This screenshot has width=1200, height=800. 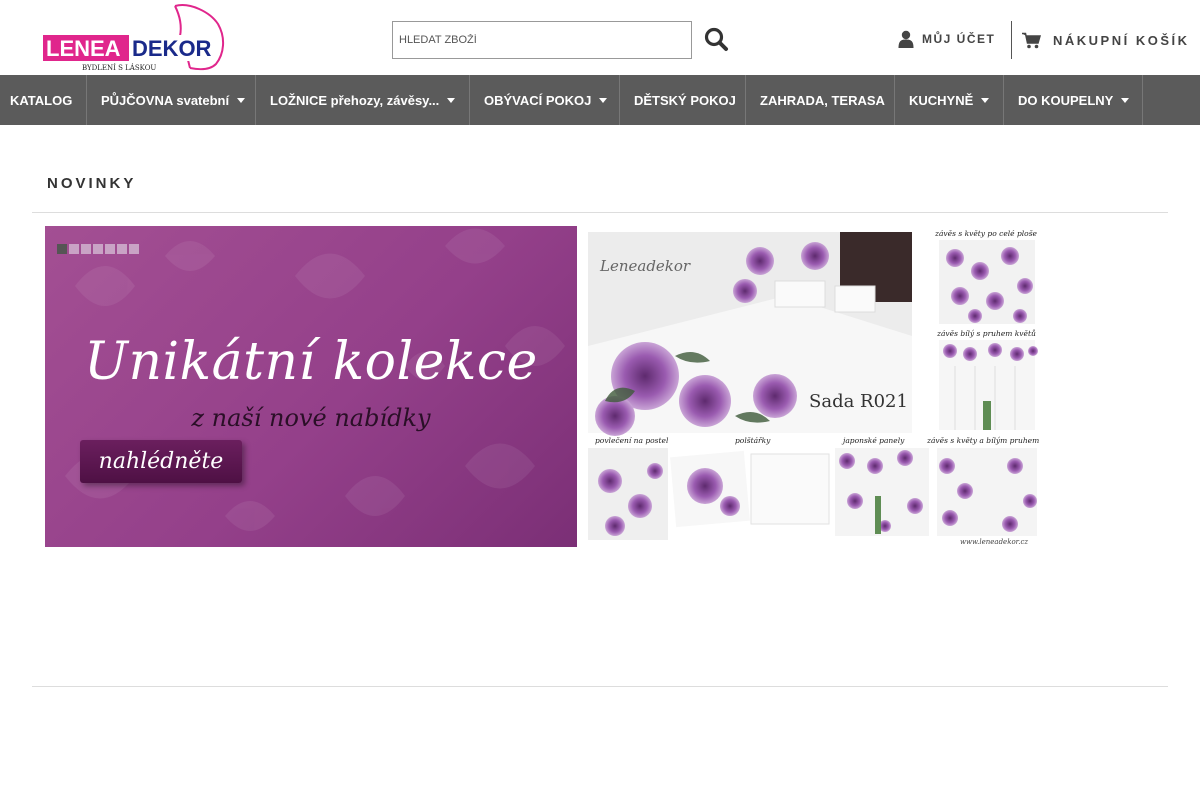 What do you see at coordinates (986, 233) in the screenshot?
I see `caption-curtain-full: závěs s květy po celé ploše` at bounding box center [986, 233].